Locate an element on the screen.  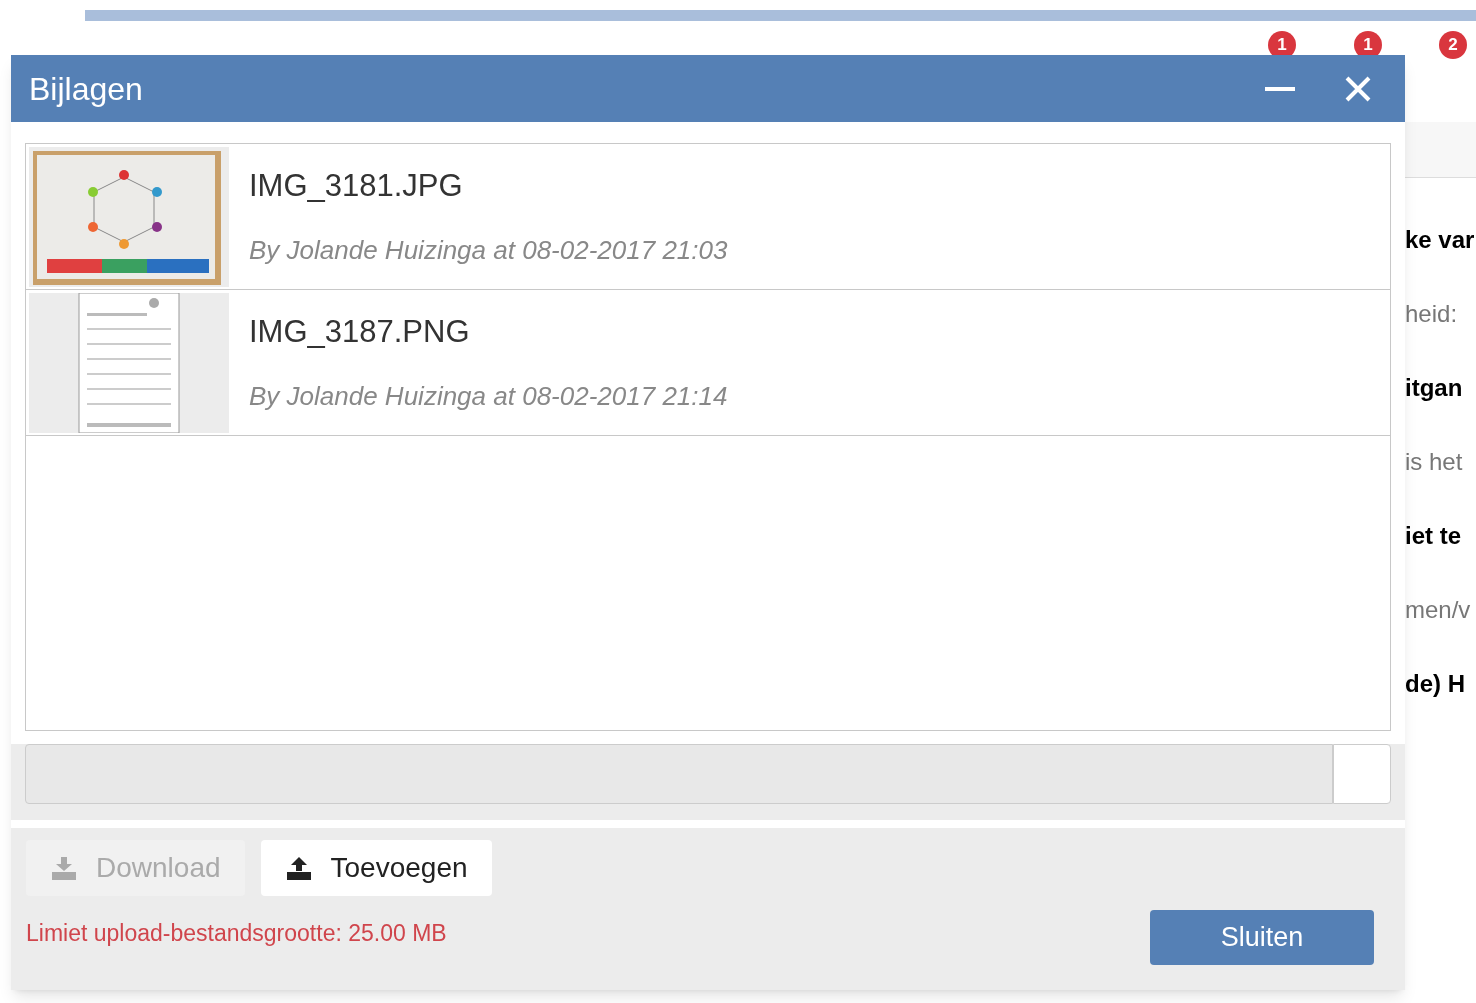
background-text: heid: is located at coordinates (1432, 314).